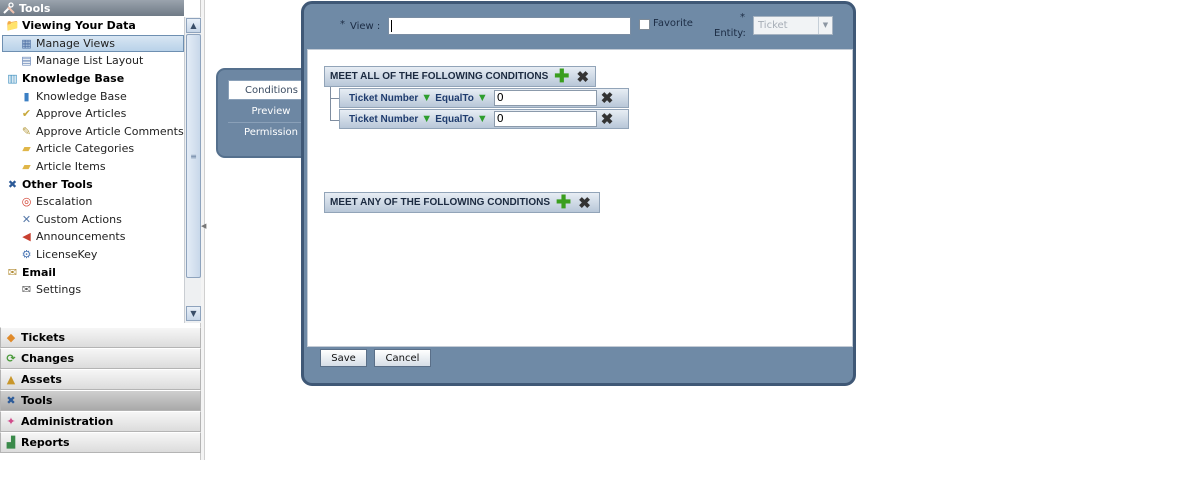  I want to click on tree-item: ▰ Article Categories, so click(92, 149).